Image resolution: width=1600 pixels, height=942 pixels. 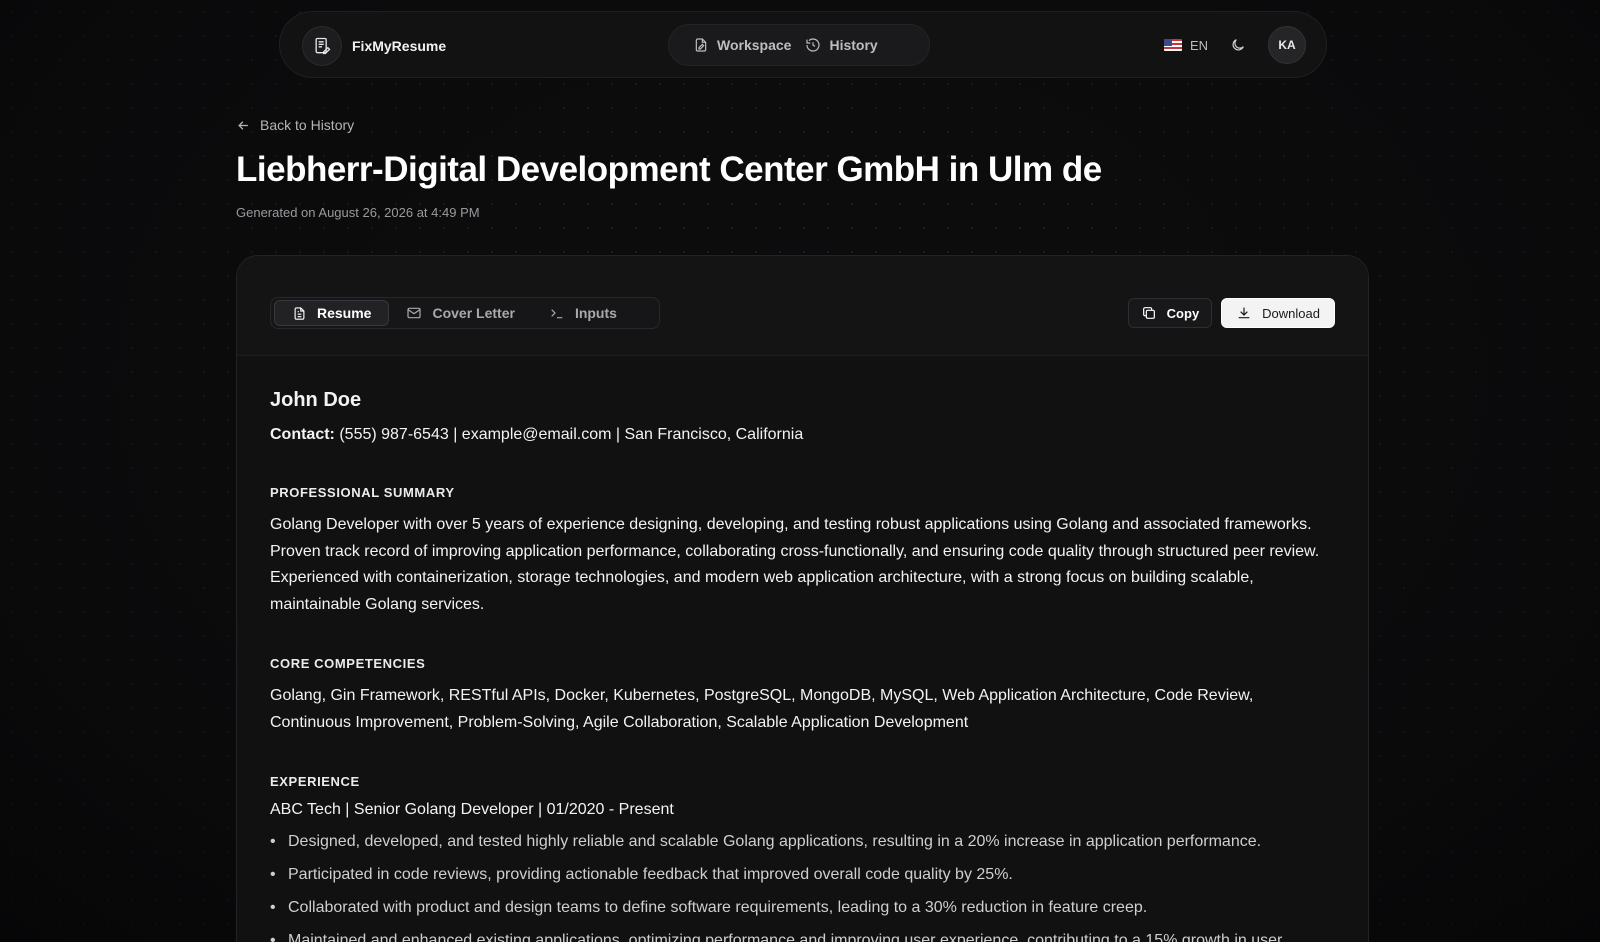 I want to click on resume-name: John Doe, so click(x=316, y=400).